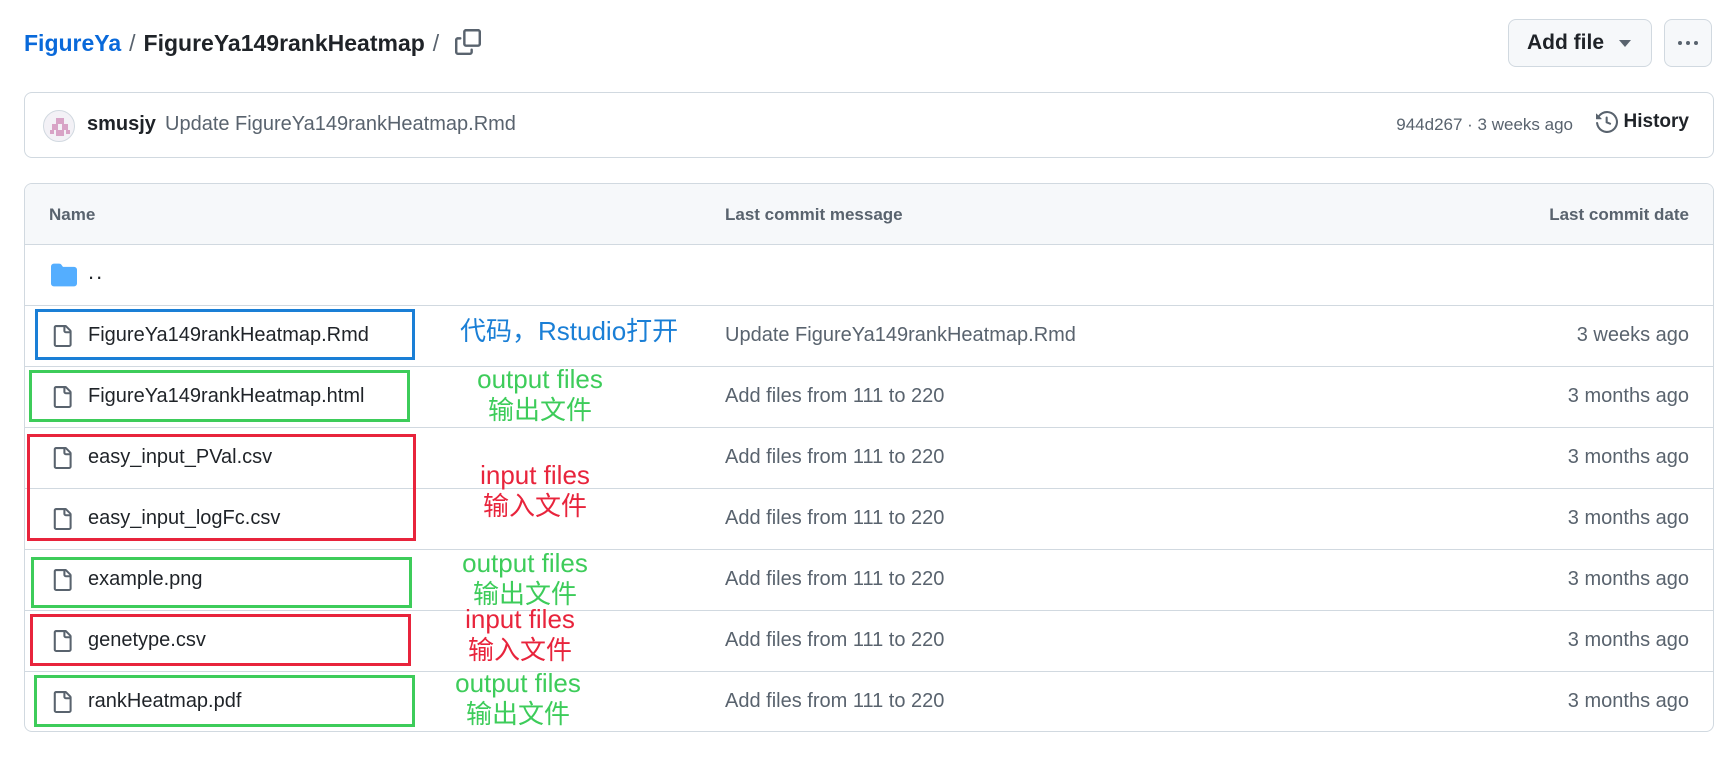  Describe the element at coordinates (1632, 335) in the screenshot. I see `file-commit-date: 3 weeks ago` at that location.